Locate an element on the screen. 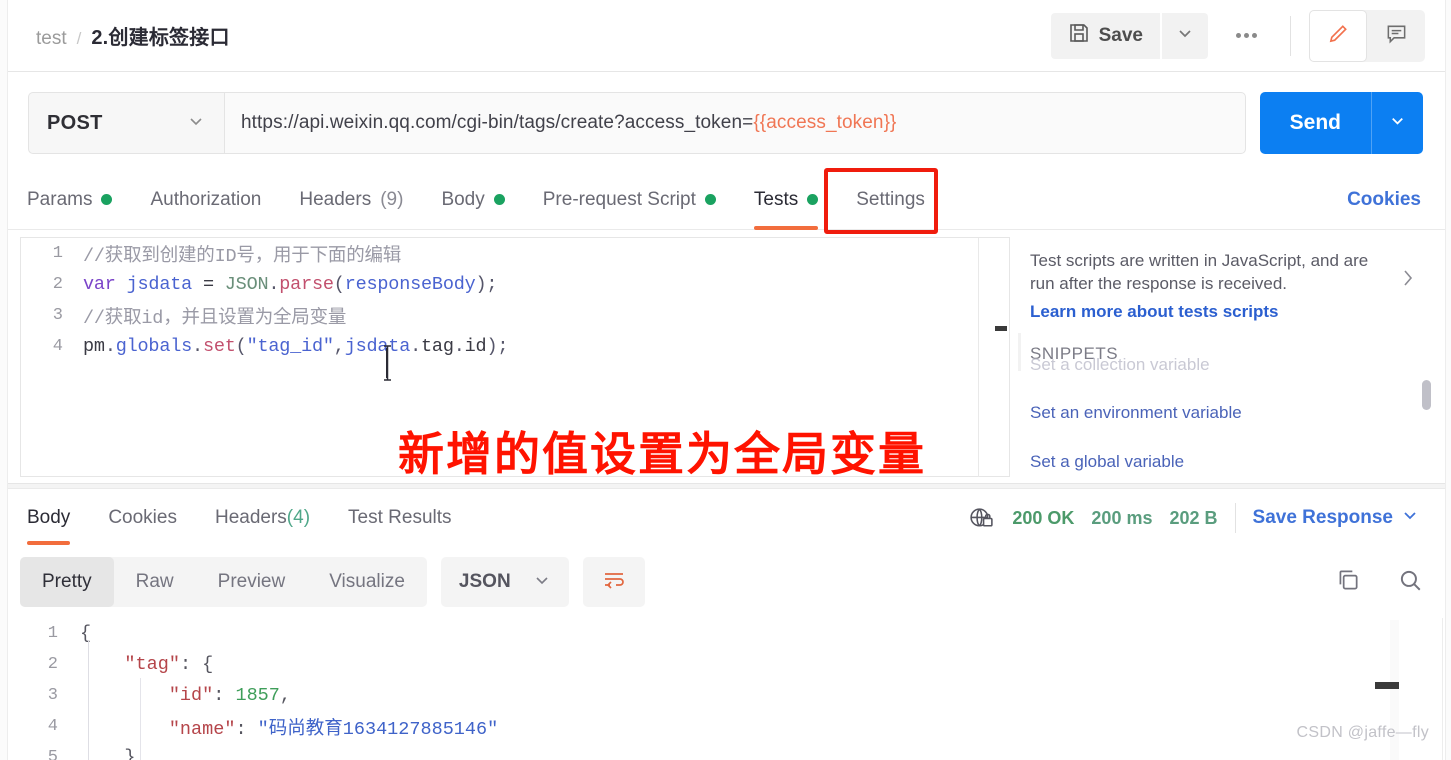 This screenshot has width=1451, height=760. response-scrollbar-thumb is located at coordinates (1387, 685).